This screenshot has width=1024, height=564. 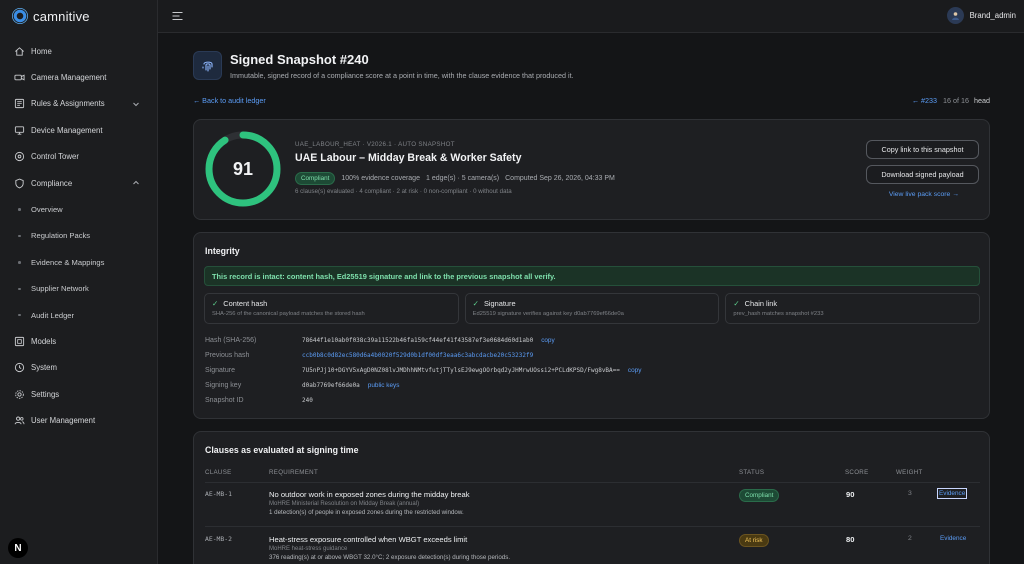 What do you see at coordinates (243, 168) in the screenshot?
I see `score-value: 91` at bounding box center [243, 168].